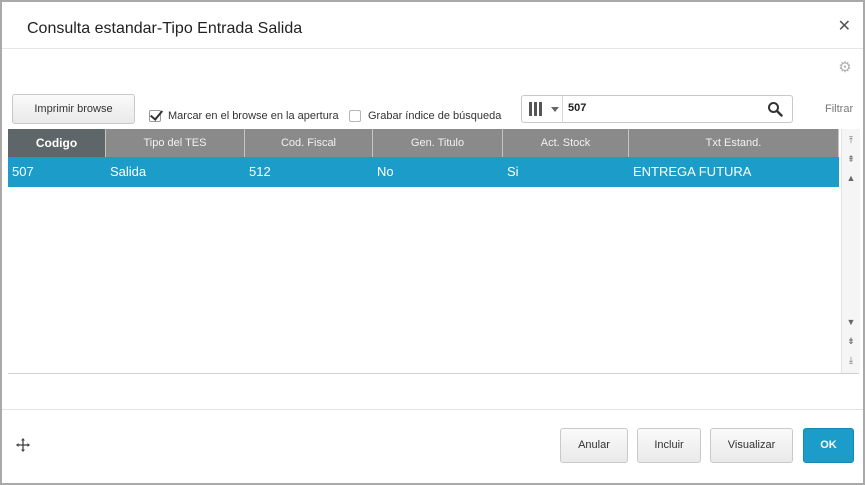 This screenshot has height=485, width=865. What do you see at coordinates (432, 25) in the screenshot?
I see `title-bar: Consulta estandar-Tipo Entrada Salida ✕` at bounding box center [432, 25].